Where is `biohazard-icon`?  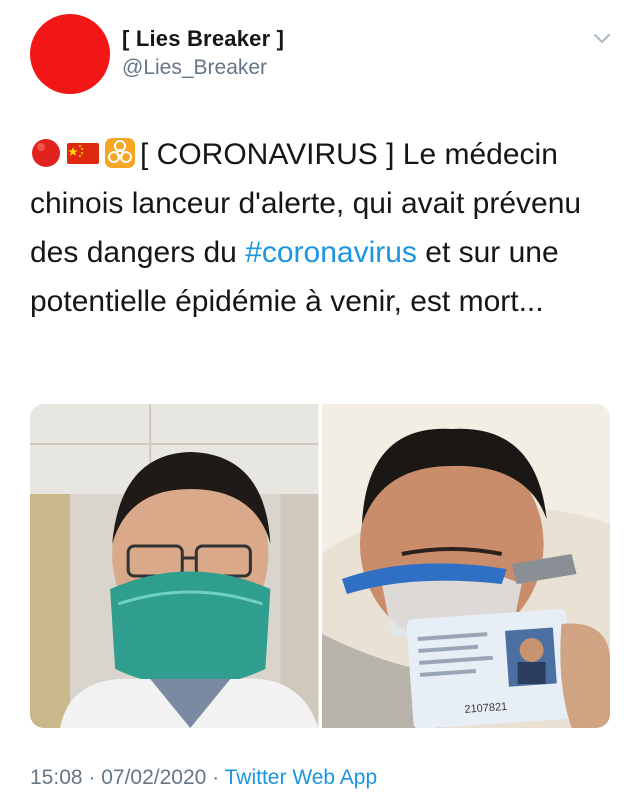
biohazard-icon is located at coordinates (120, 153).